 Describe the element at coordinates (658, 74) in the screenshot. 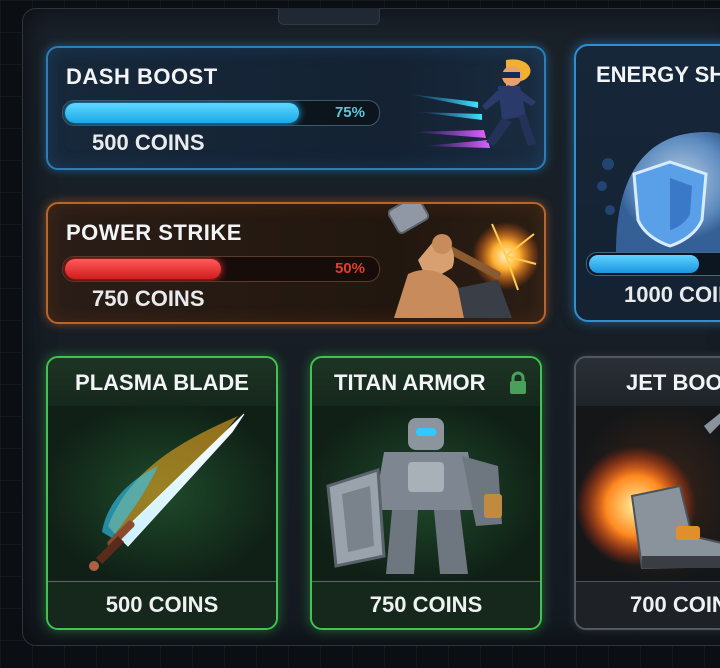

I see `energy-shield-title: ENERGY SHIELD` at that location.